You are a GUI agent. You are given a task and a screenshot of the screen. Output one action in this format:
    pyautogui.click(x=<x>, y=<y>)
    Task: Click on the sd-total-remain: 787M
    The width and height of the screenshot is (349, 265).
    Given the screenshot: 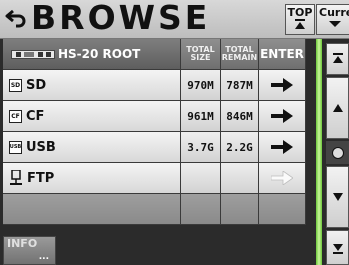 What is the action you would take?
    pyautogui.click(x=239, y=85)
    